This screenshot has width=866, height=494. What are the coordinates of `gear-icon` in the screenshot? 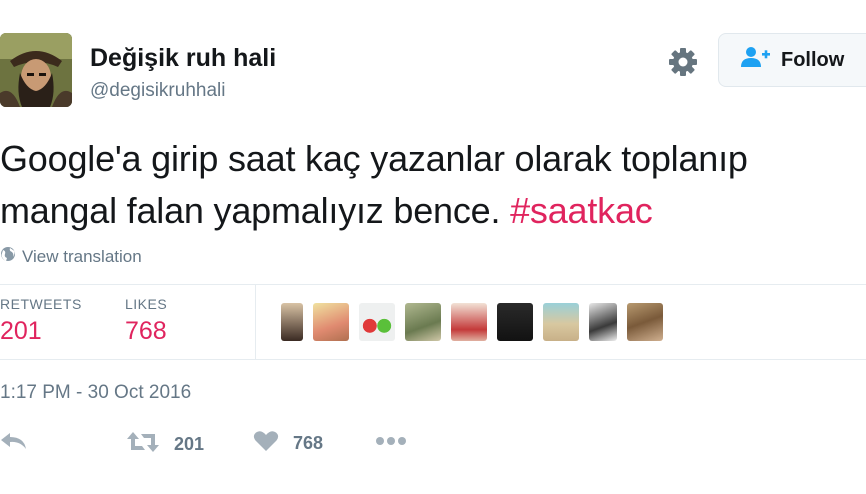 It's located at (683, 62).